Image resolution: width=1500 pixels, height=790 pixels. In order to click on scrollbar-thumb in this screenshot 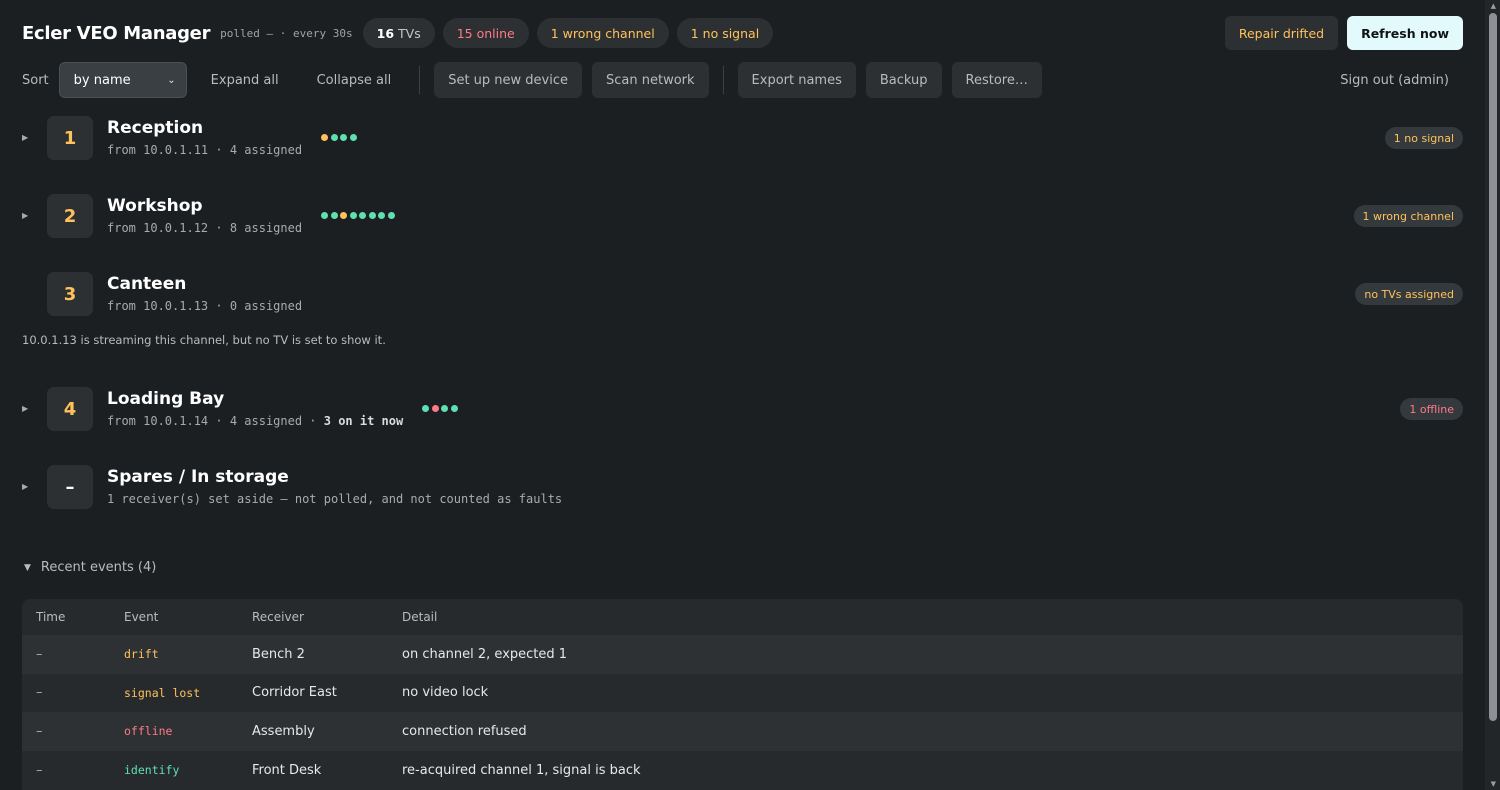, I will do `click(1493, 367)`.